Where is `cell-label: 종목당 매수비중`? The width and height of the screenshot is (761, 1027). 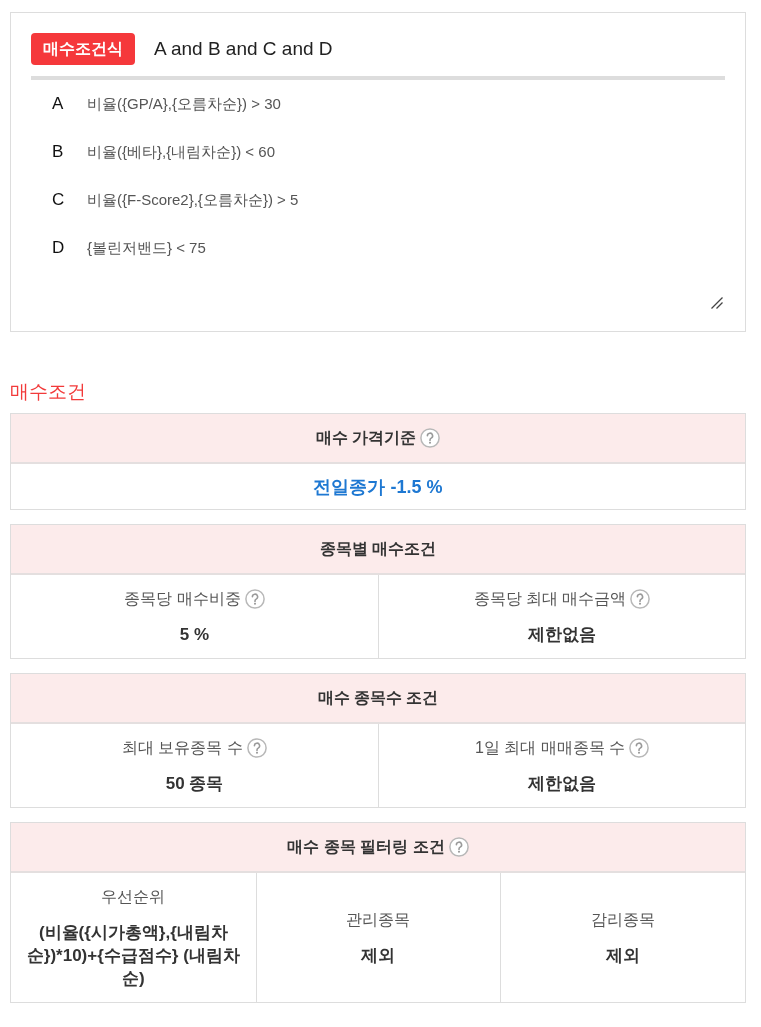 cell-label: 종목당 매수비중 is located at coordinates (182, 599).